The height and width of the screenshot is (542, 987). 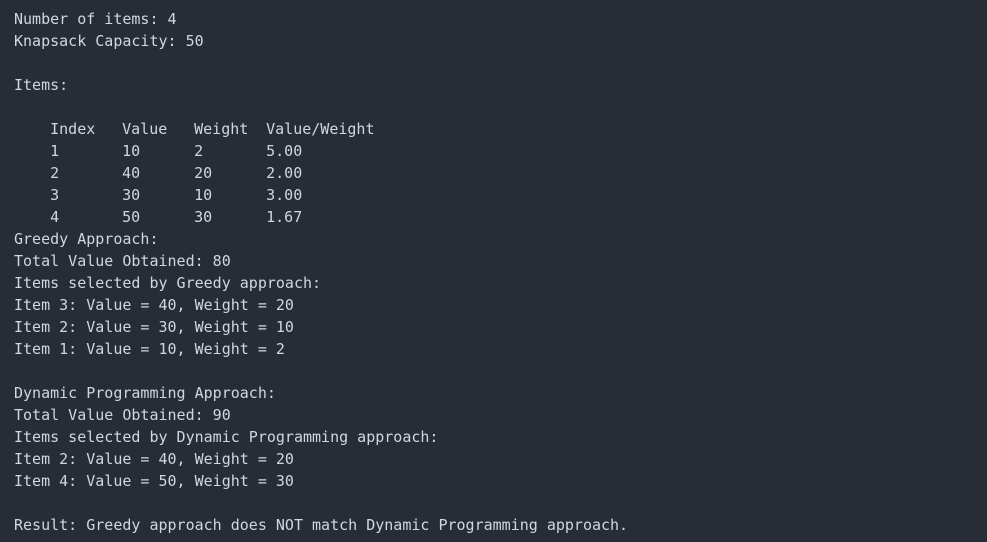 I want to click on row-ratio: 1.67, so click(x=284, y=217).